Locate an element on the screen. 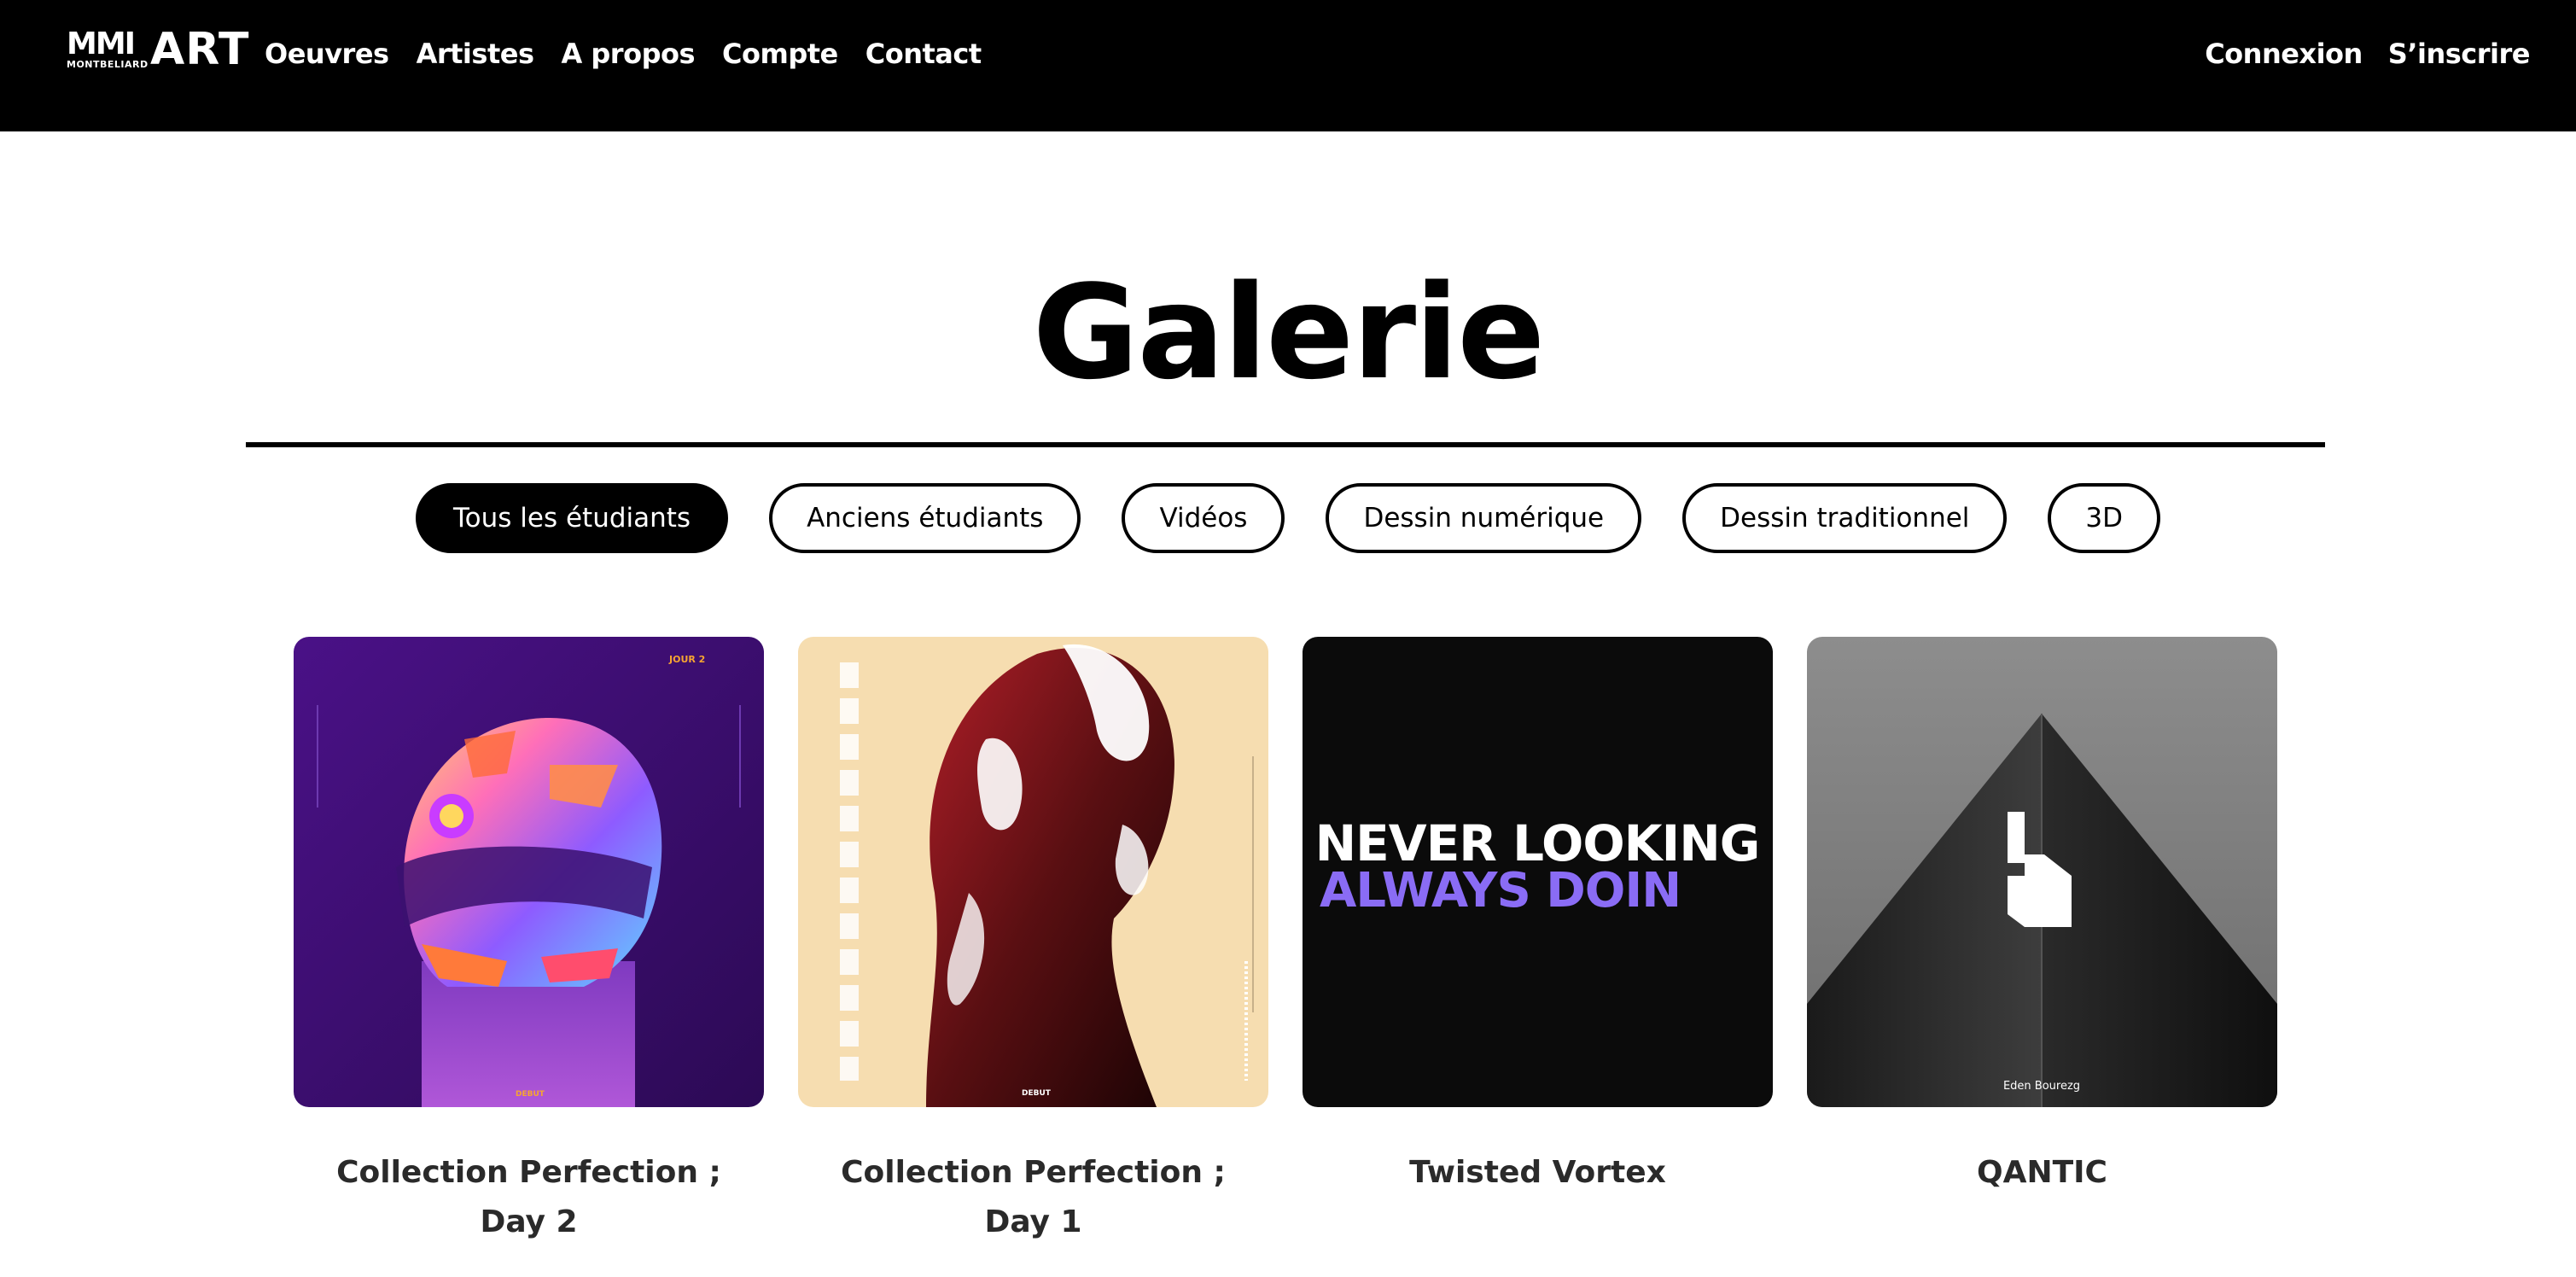  tower-artwork-image: Eden Bourezg is located at coordinates (2042, 872).